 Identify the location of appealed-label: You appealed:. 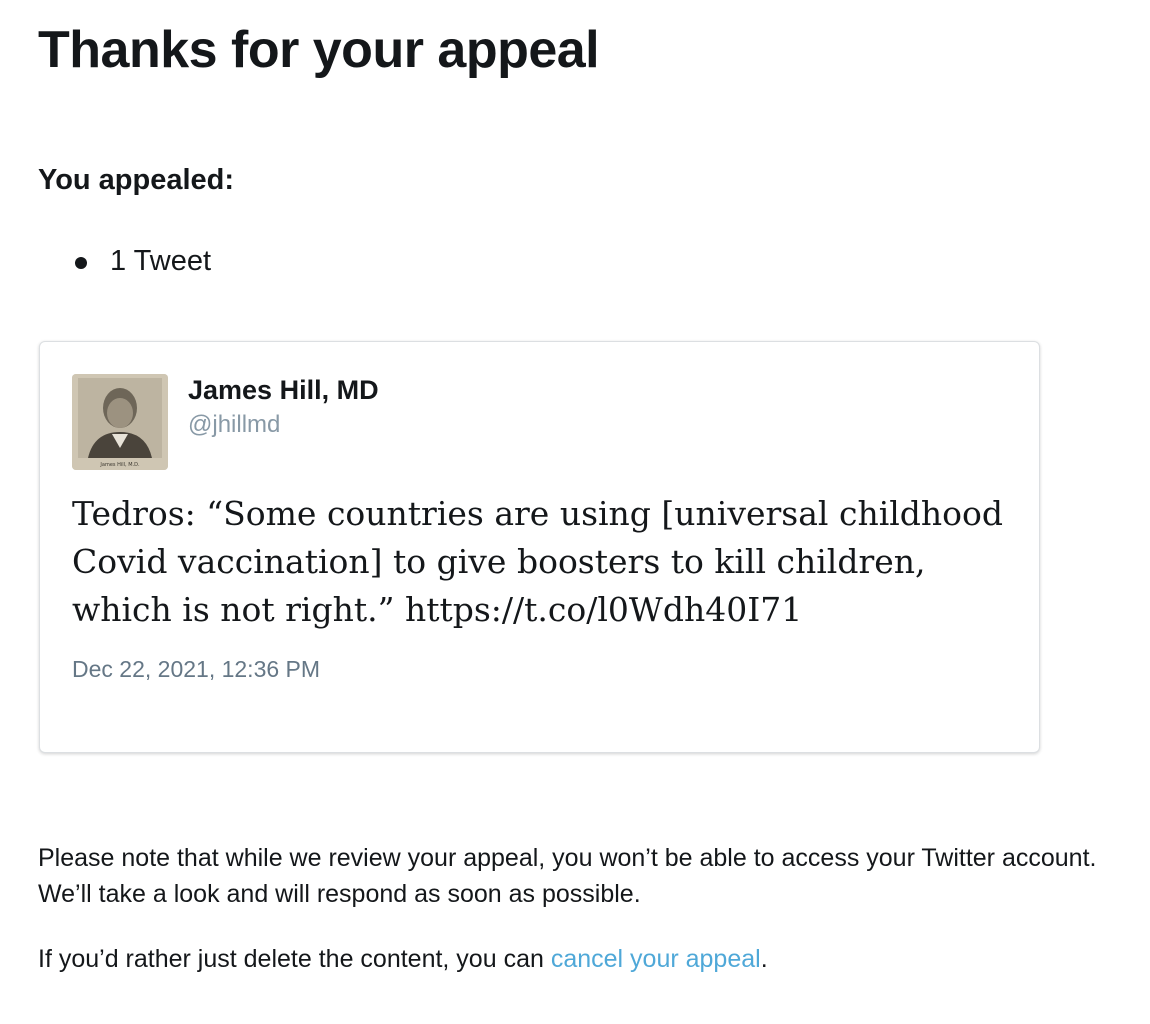
(136, 180).